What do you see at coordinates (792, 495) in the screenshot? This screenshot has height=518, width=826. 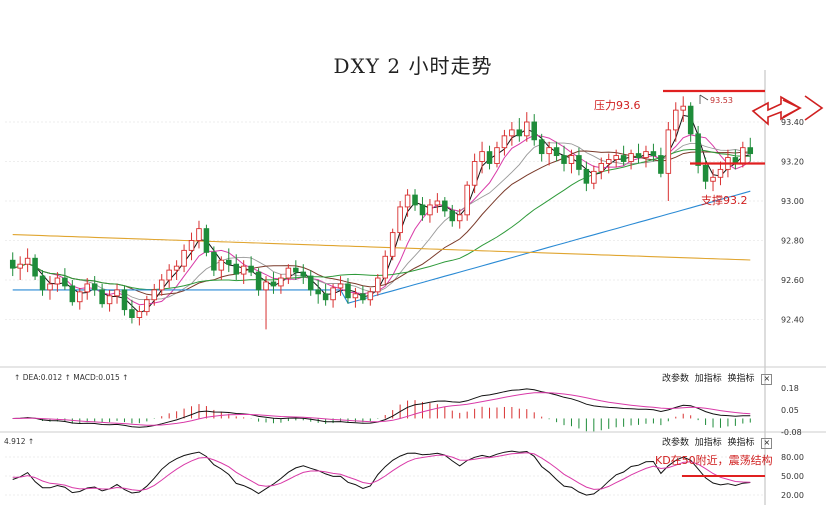 I see `kd-y-tick-label: 20.00` at bounding box center [792, 495].